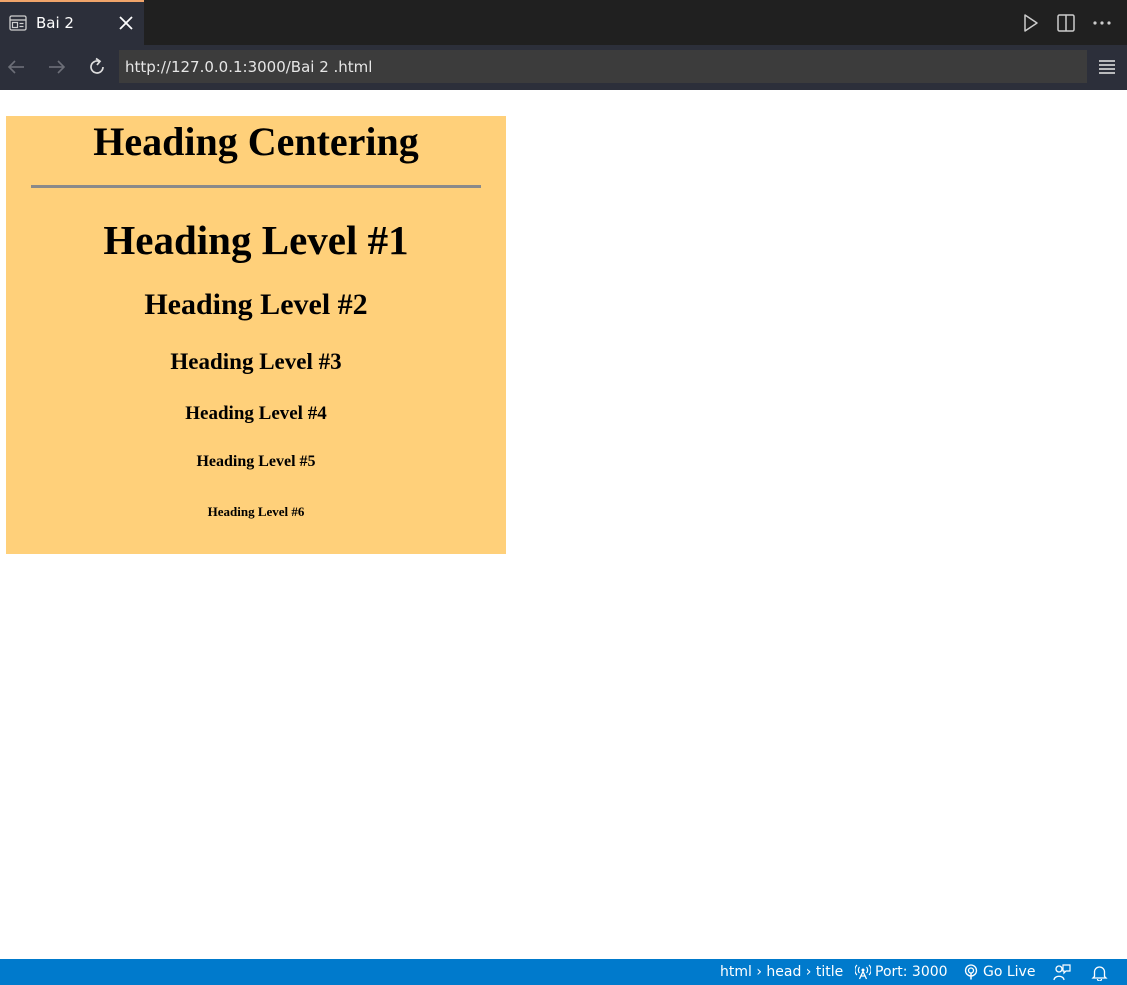 The image size is (1127, 985). What do you see at coordinates (256, 461) in the screenshot?
I see `heading-level-5: Heading Level #5` at bounding box center [256, 461].